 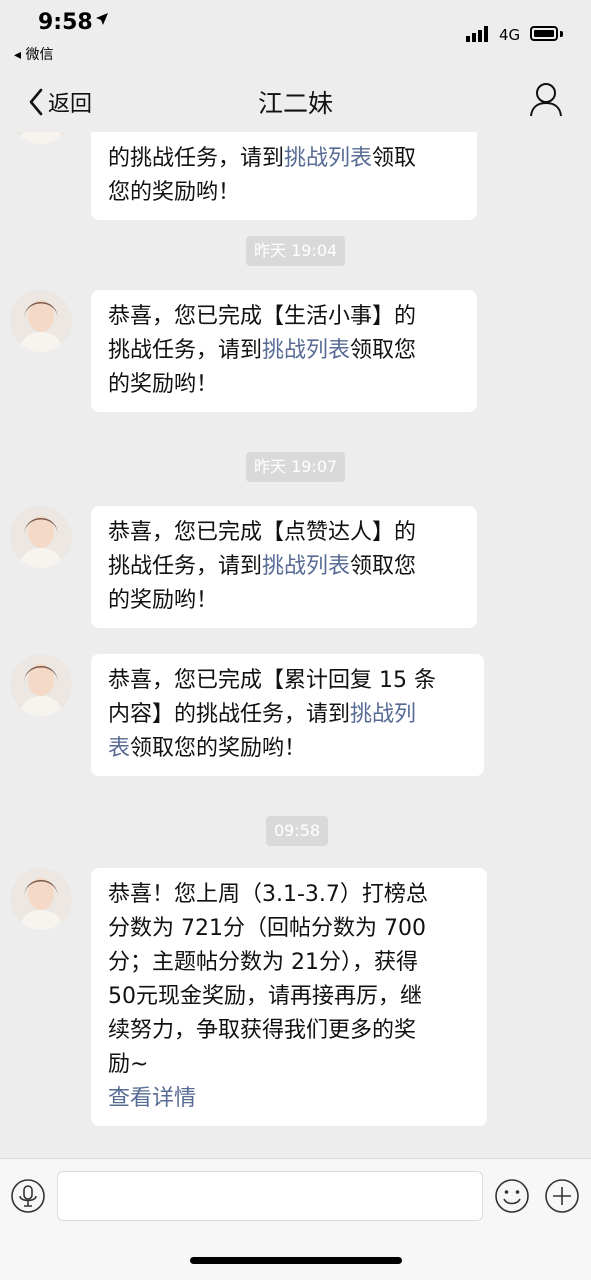 What do you see at coordinates (512, 1196) in the screenshot?
I see `emoji-icon` at bounding box center [512, 1196].